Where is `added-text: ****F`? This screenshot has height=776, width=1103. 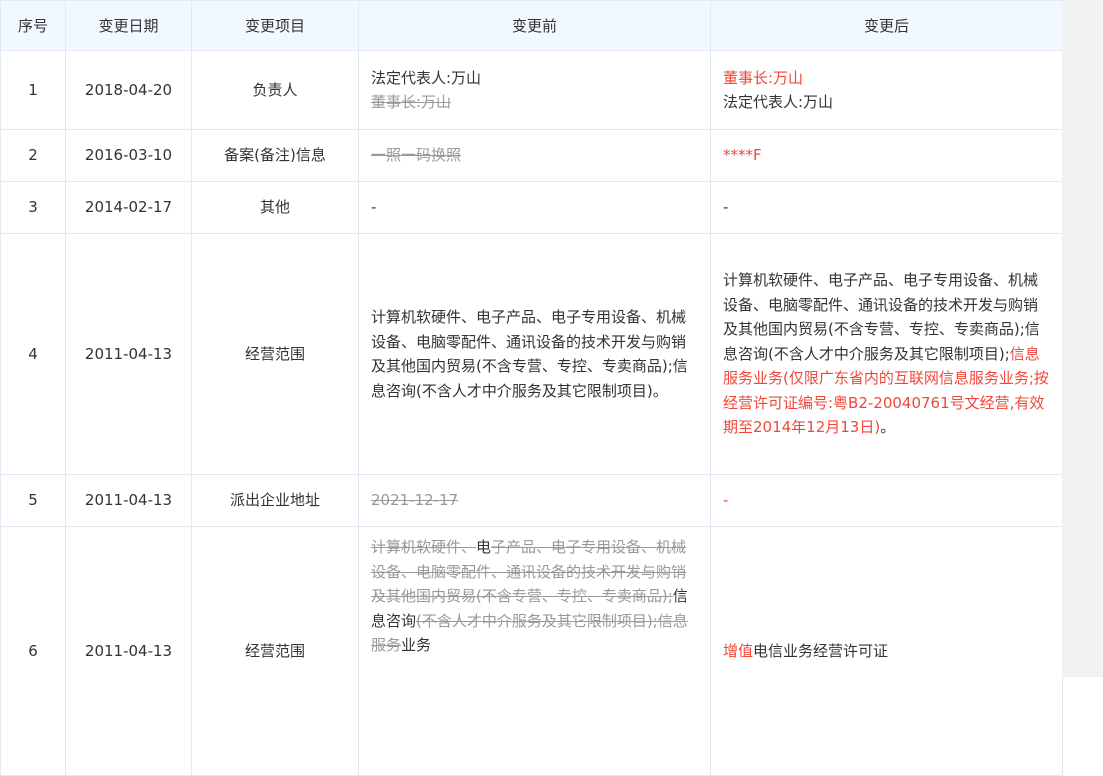 added-text: ****F is located at coordinates (742, 155).